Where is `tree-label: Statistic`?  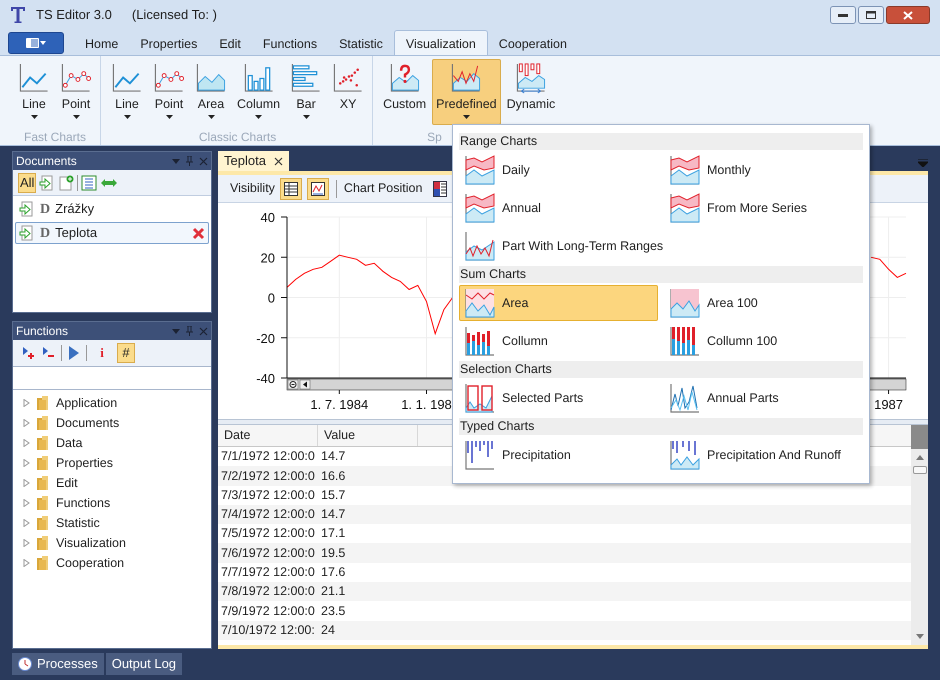 tree-label: Statistic is located at coordinates (78, 523).